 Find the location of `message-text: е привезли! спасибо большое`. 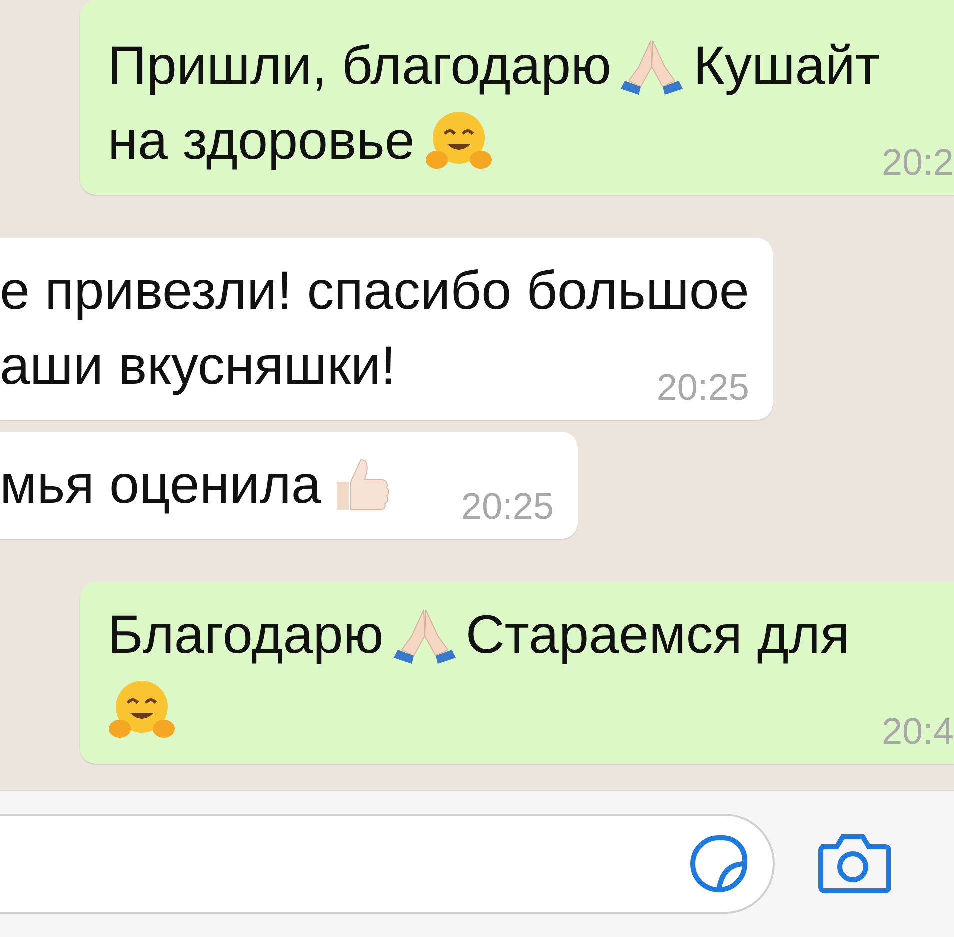

message-text: е привезли! спасибо большое is located at coordinates (375, 291).